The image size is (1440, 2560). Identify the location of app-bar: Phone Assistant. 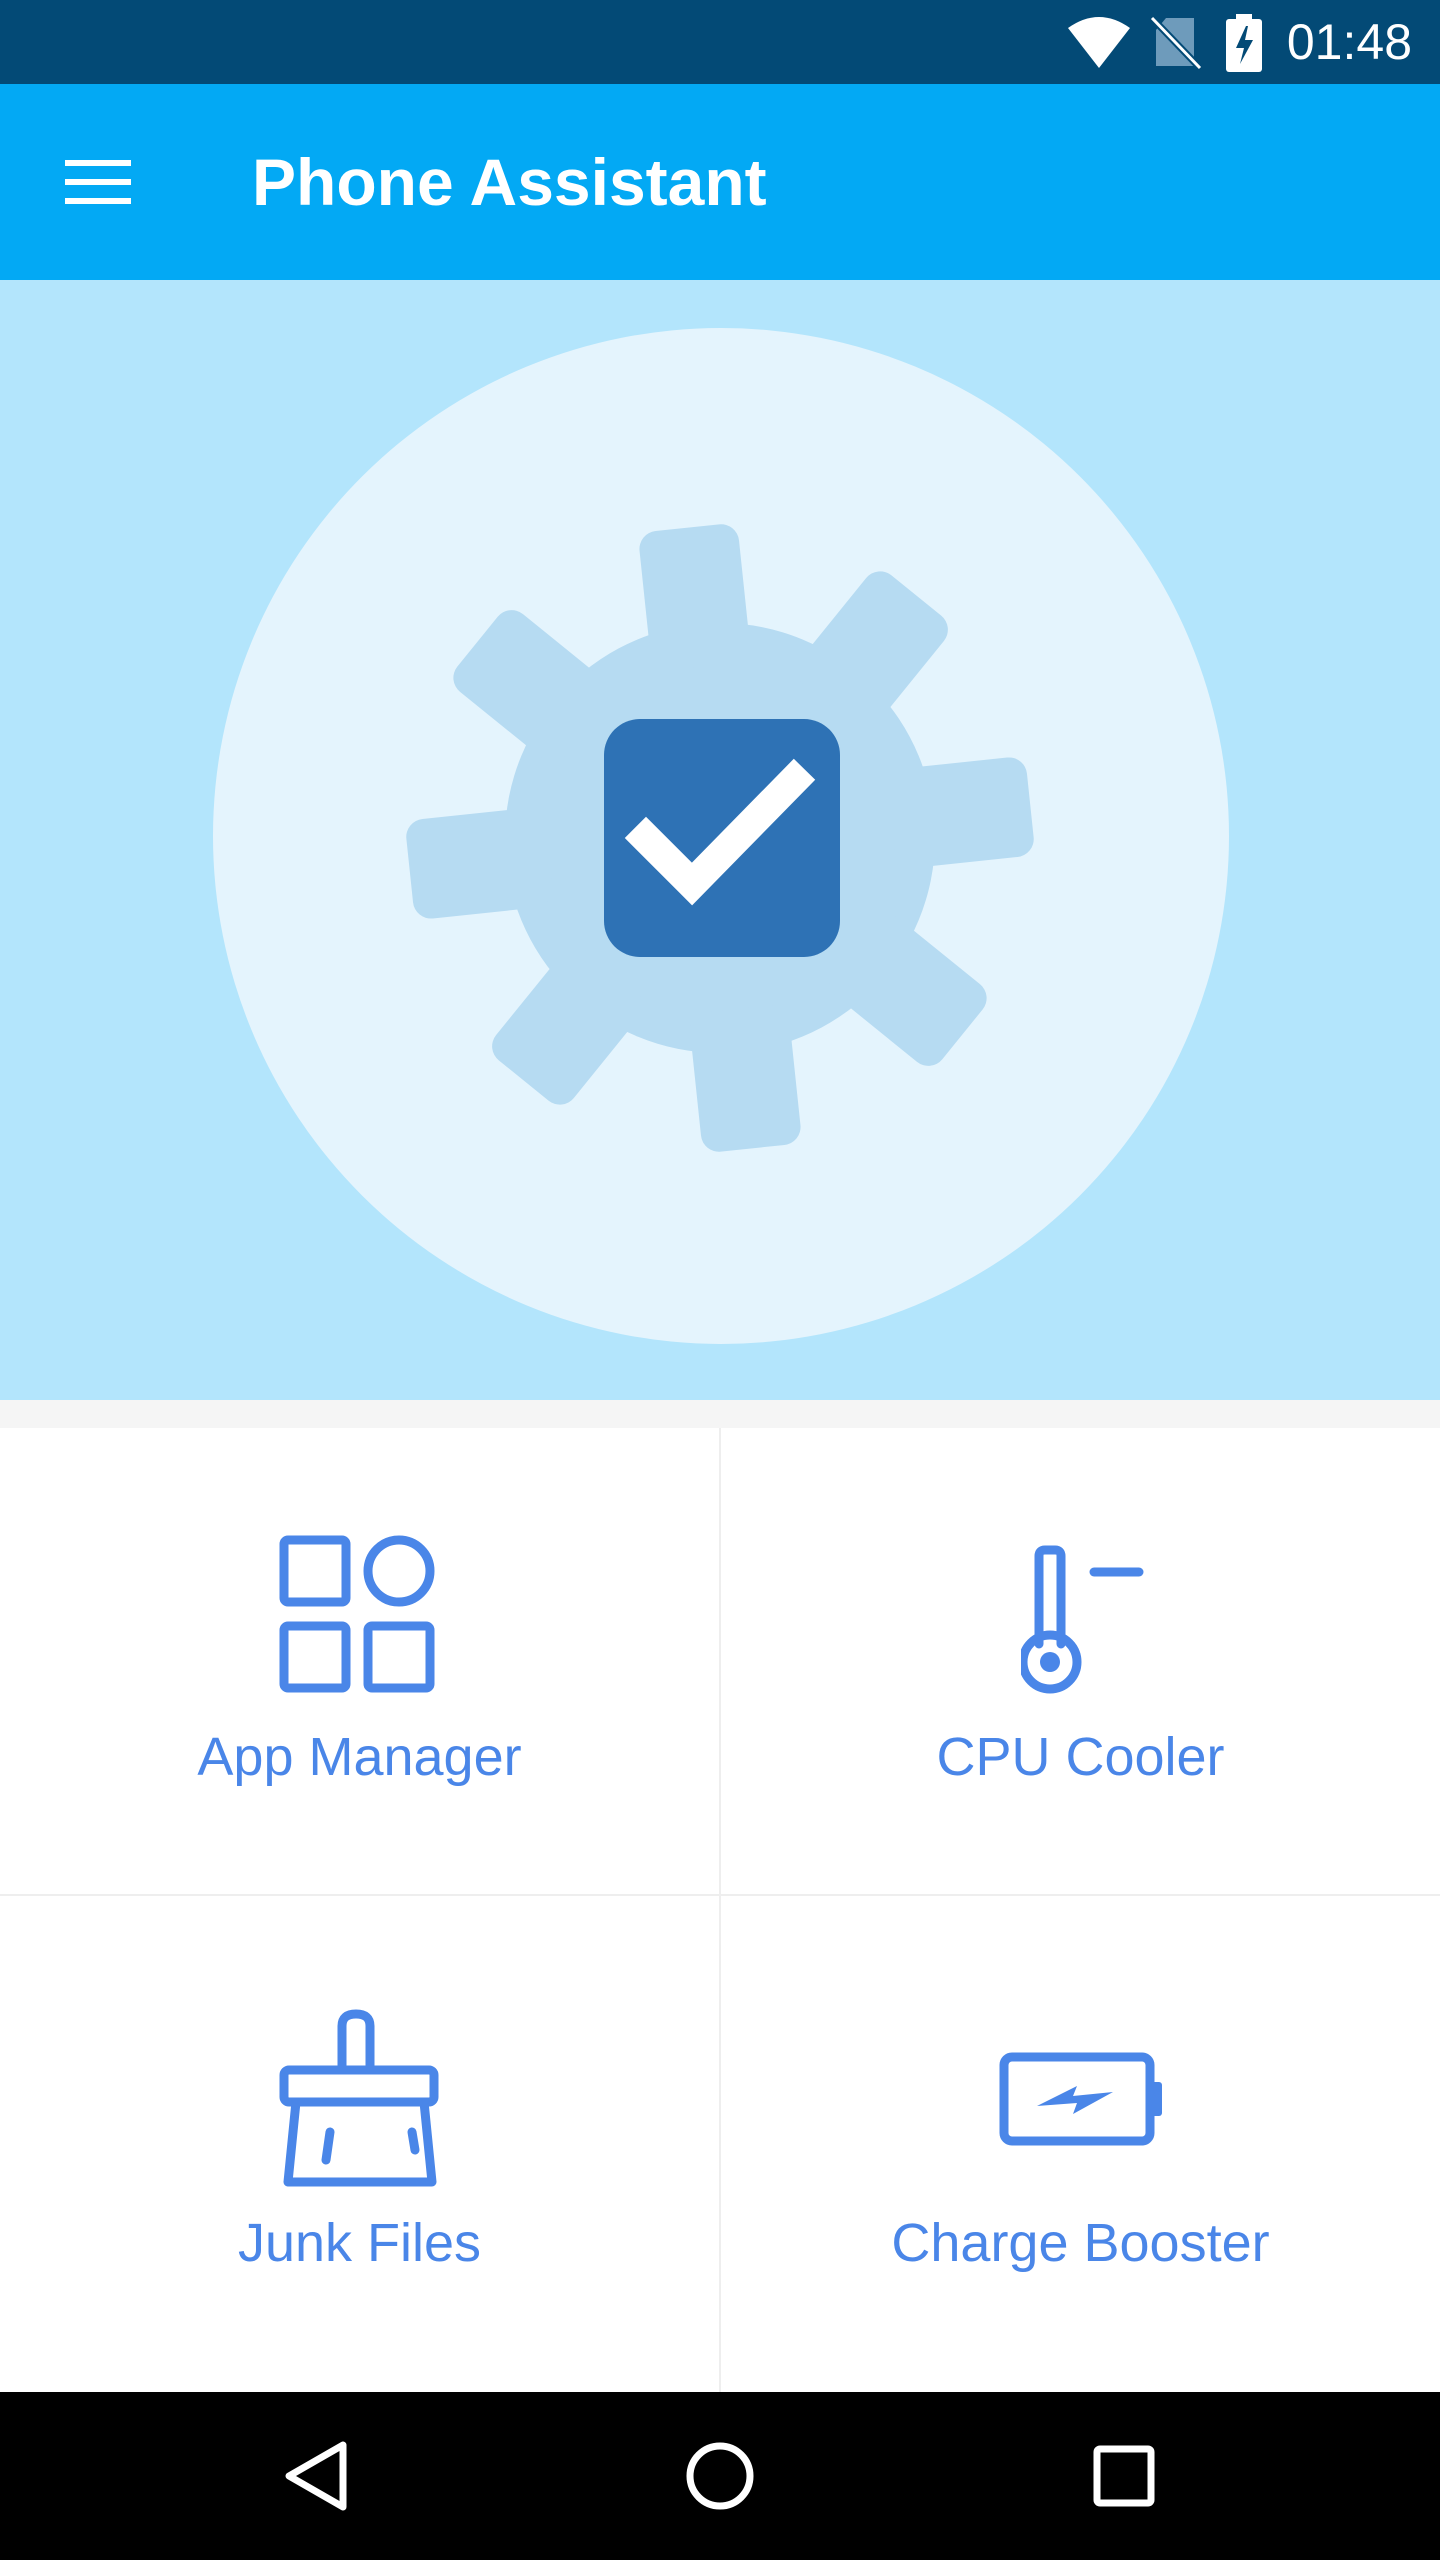
(720, 182).